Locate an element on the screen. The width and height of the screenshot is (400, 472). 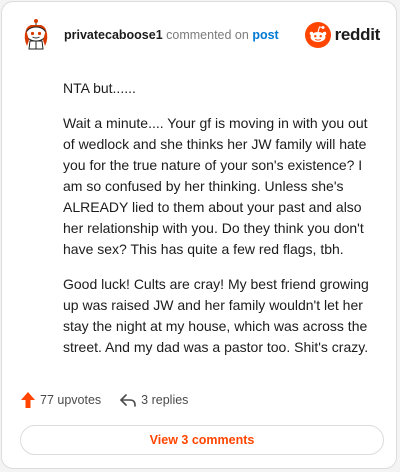
view-comments-button: View 3 comments is located at coordinates (202, 440).